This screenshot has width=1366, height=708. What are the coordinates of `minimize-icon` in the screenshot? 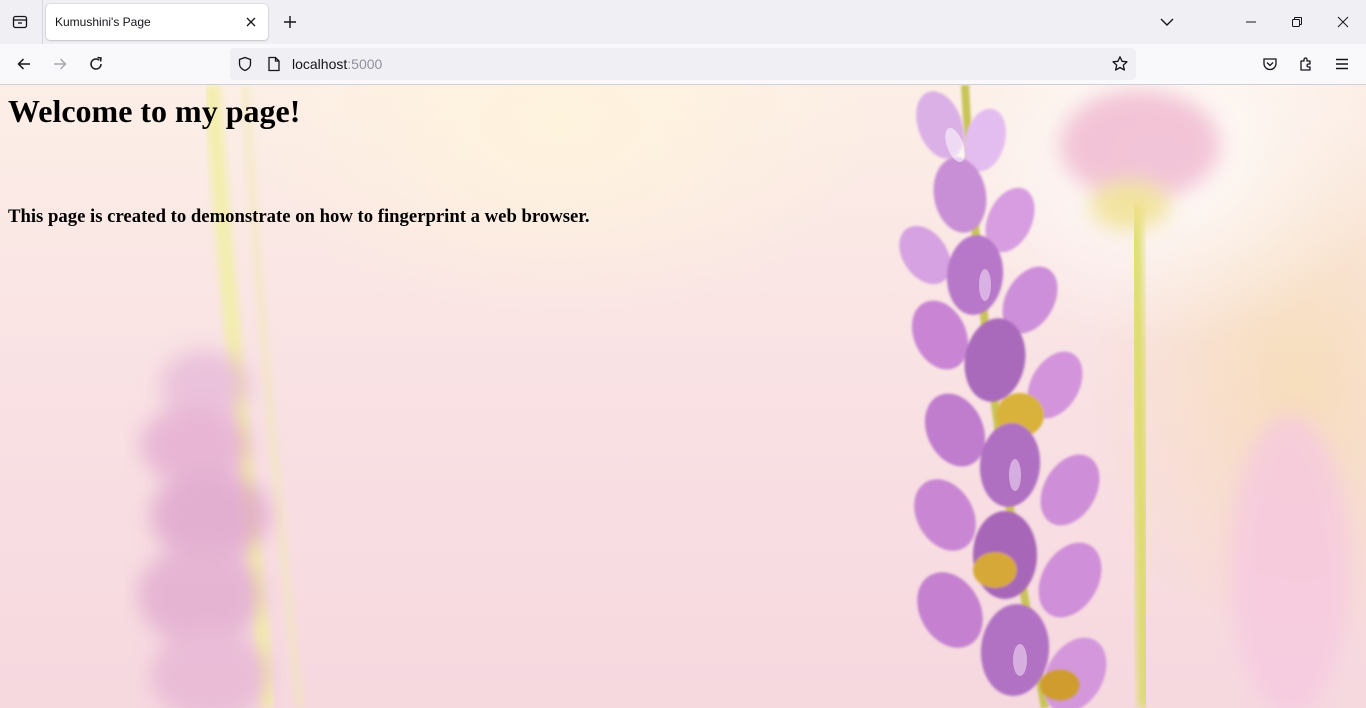 It's located at (1251, 22).